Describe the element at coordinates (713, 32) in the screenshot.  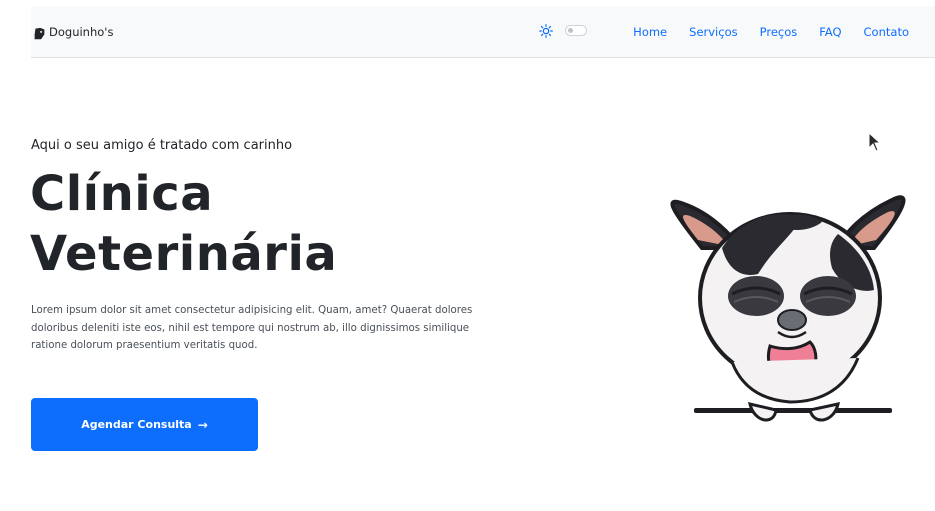
I see `nav-link-servicos: Serviços` at that location.